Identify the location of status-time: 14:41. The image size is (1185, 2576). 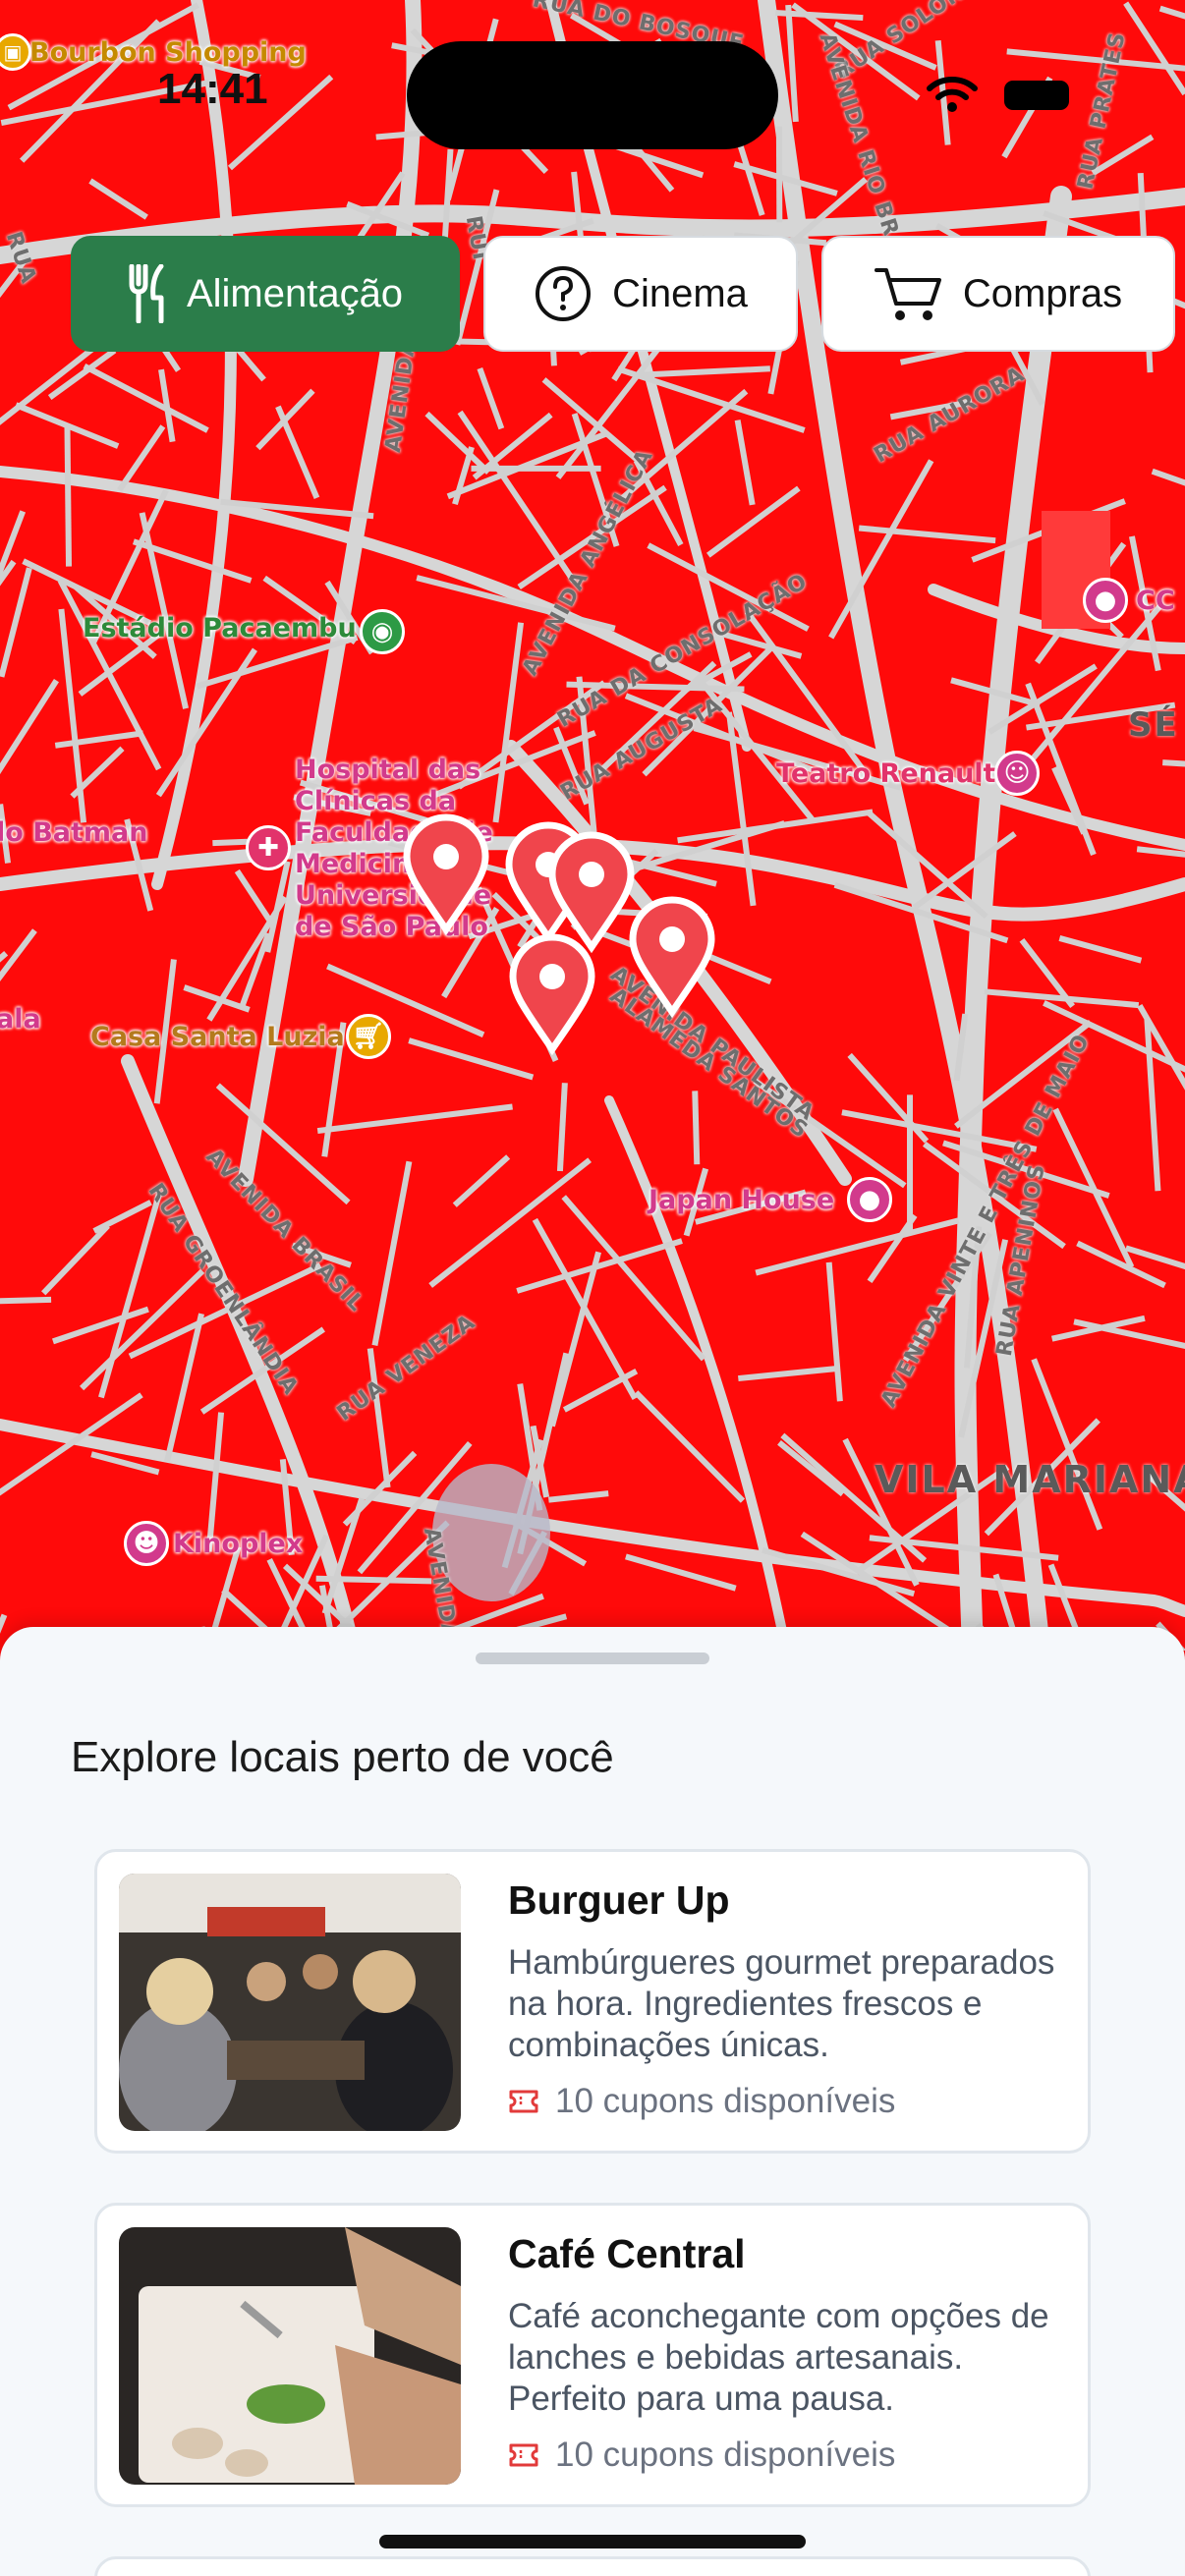
(213, 89).